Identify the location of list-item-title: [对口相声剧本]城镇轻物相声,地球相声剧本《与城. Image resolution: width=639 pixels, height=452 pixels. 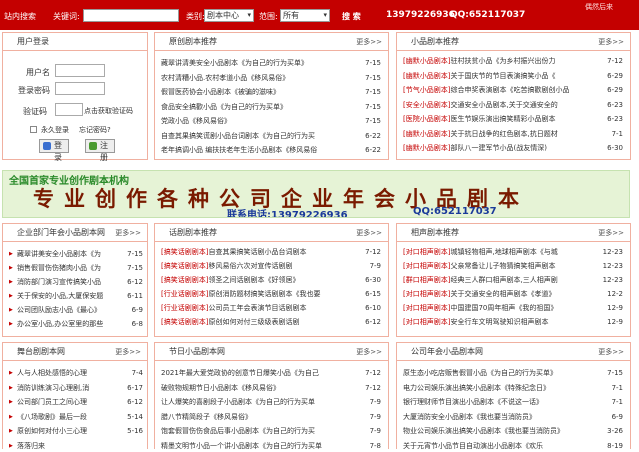
(513, 252).